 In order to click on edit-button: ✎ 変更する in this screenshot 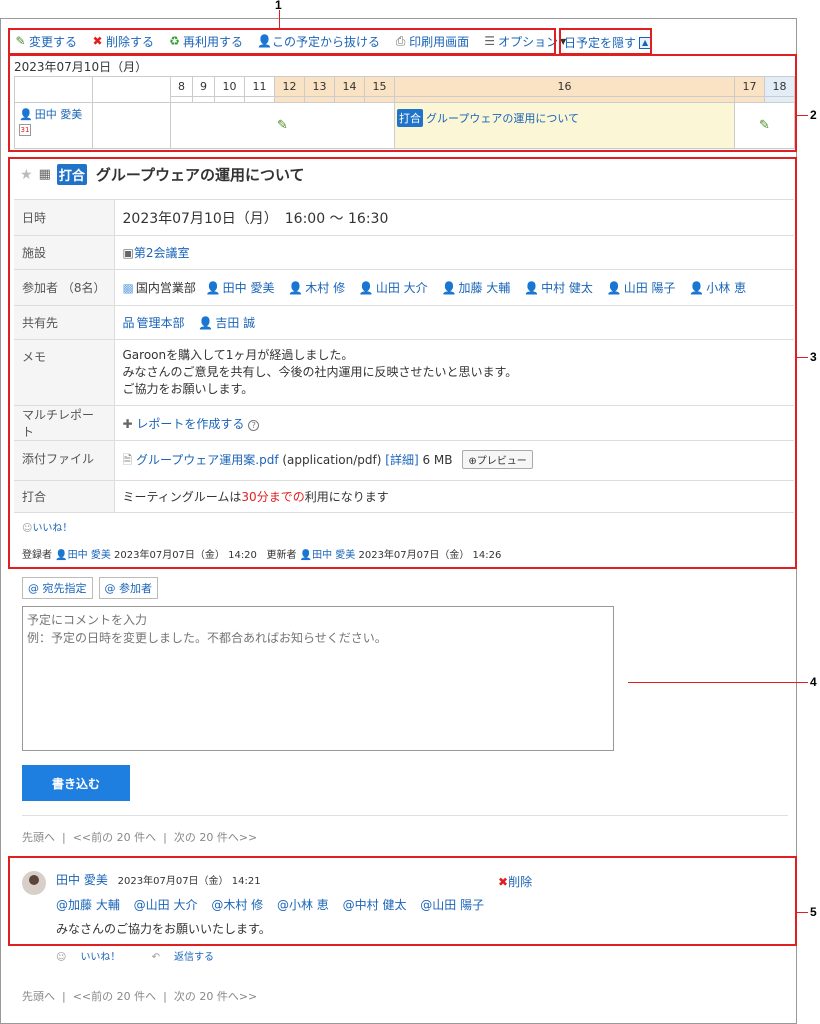, I will do `click(45, 41)`.